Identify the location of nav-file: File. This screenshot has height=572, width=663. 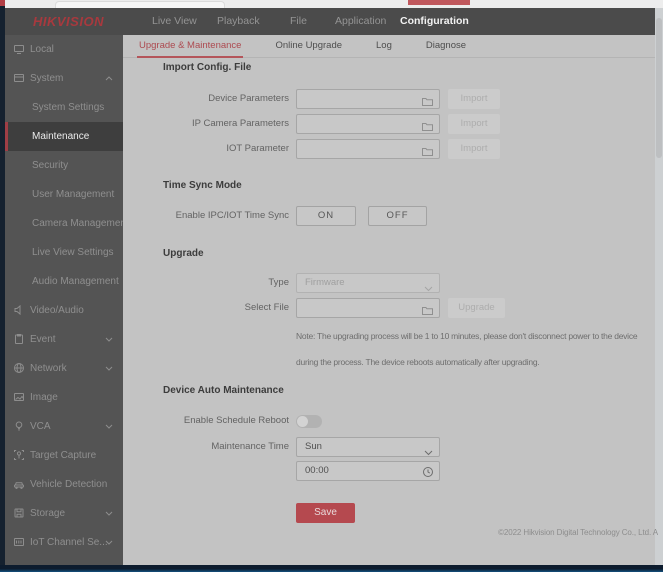
(298, 21).